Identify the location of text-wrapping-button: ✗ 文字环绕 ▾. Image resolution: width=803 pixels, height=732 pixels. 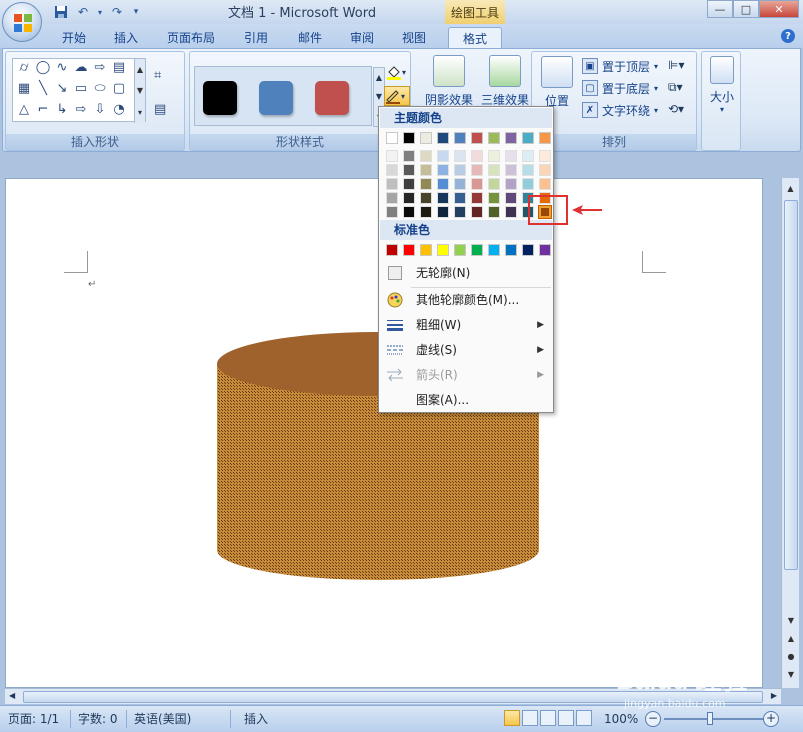
(620, 110).